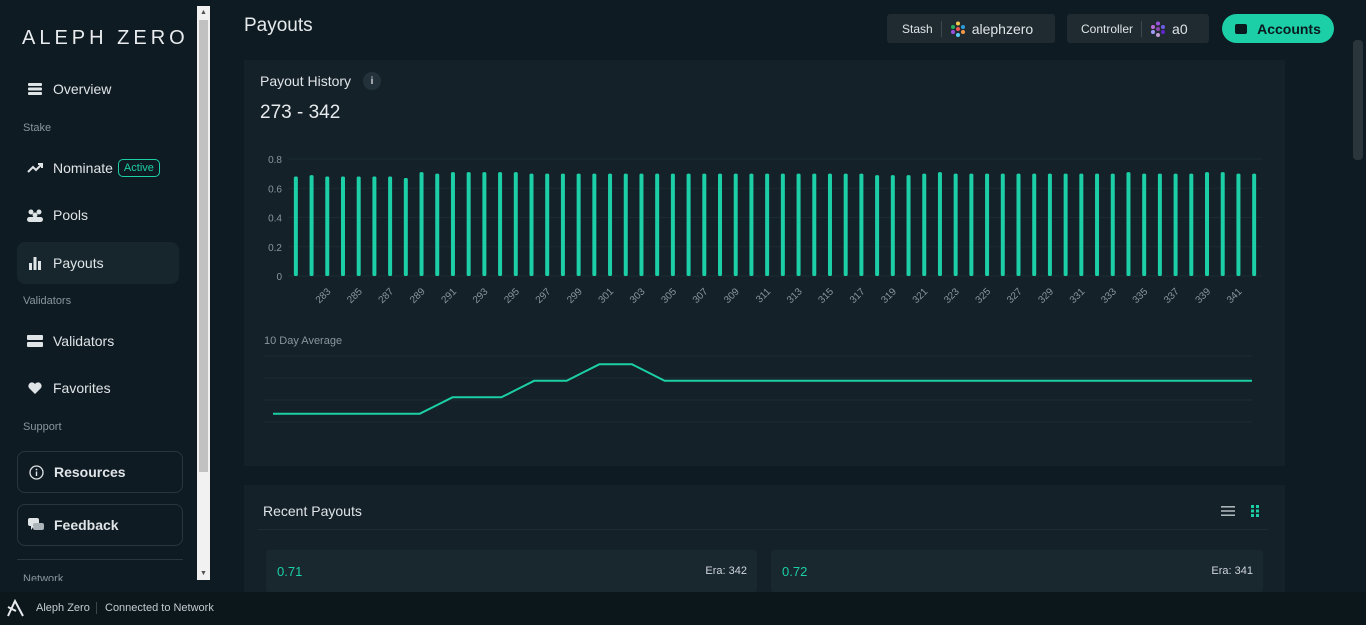  I want to click on controller-account-name: a0, so click(1180, 28).